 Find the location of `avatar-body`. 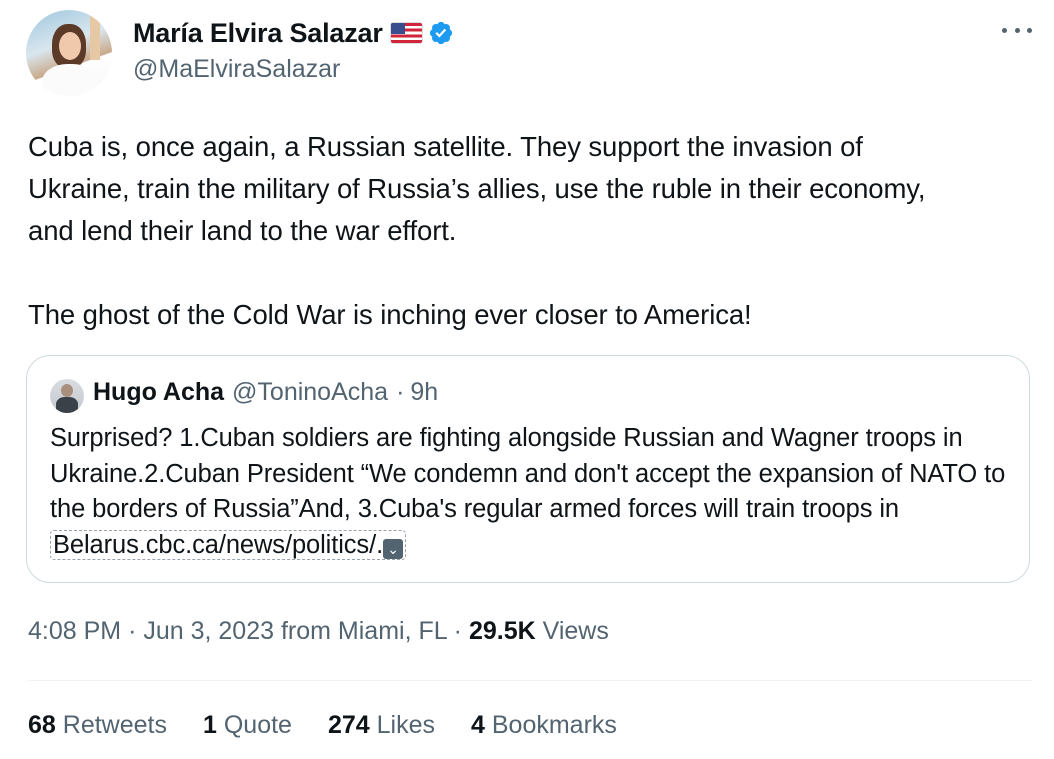

avatar-body is located at coordinates (70, 80).